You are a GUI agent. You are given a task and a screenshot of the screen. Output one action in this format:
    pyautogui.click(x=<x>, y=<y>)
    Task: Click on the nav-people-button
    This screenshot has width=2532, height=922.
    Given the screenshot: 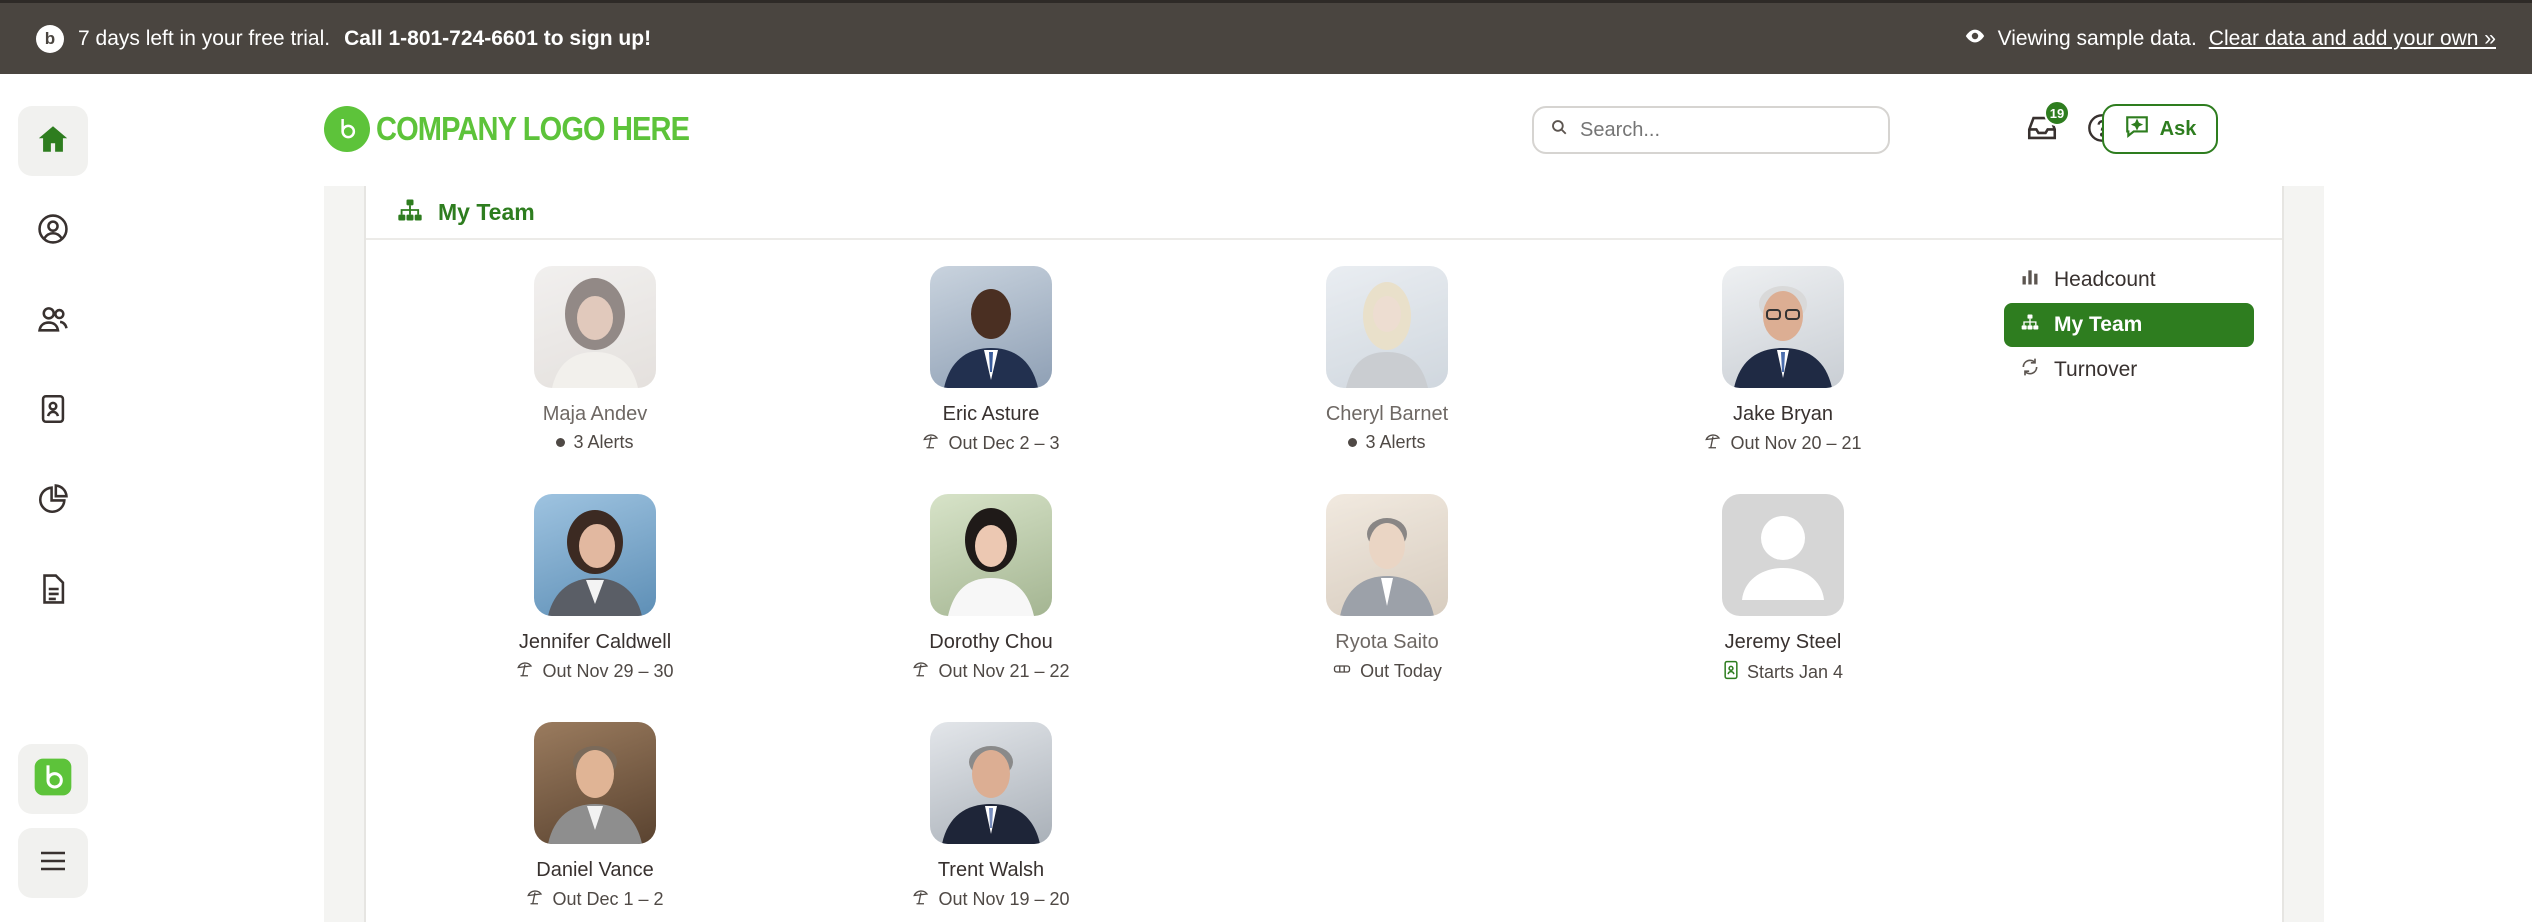 What is the action you would take?
    pyautogui.click(x=53, y=321)
    